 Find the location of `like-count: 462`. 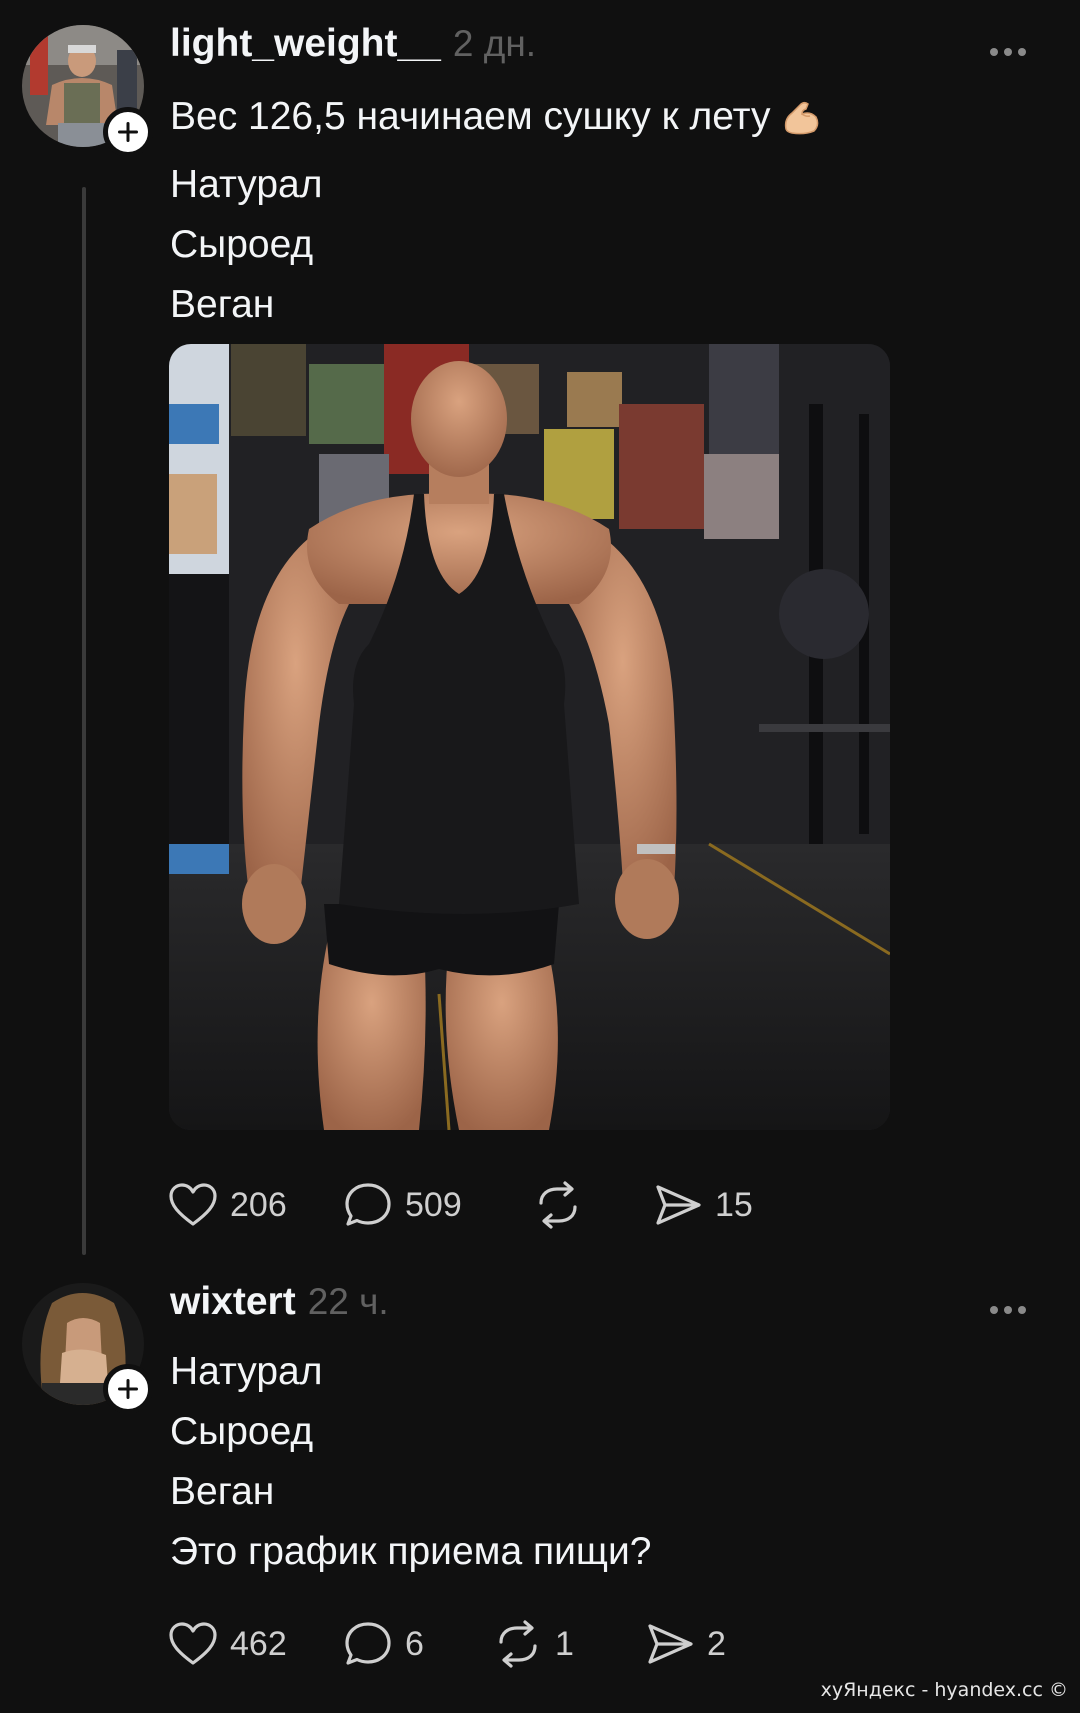

like-count: 462 is located at coordinates (258, 1643).